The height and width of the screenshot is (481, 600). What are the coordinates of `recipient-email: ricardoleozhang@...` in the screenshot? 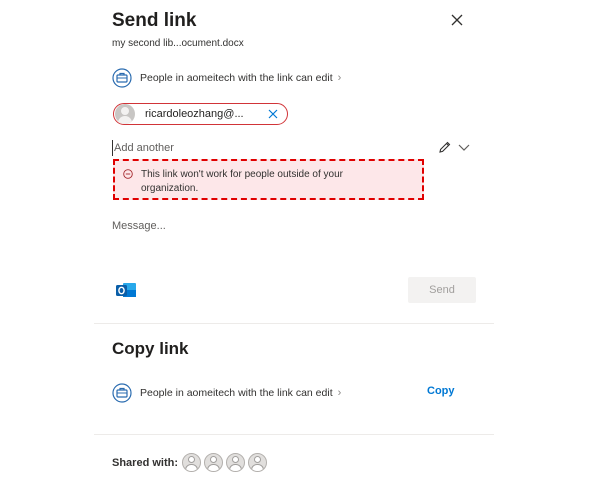 It's located at (194, 114).